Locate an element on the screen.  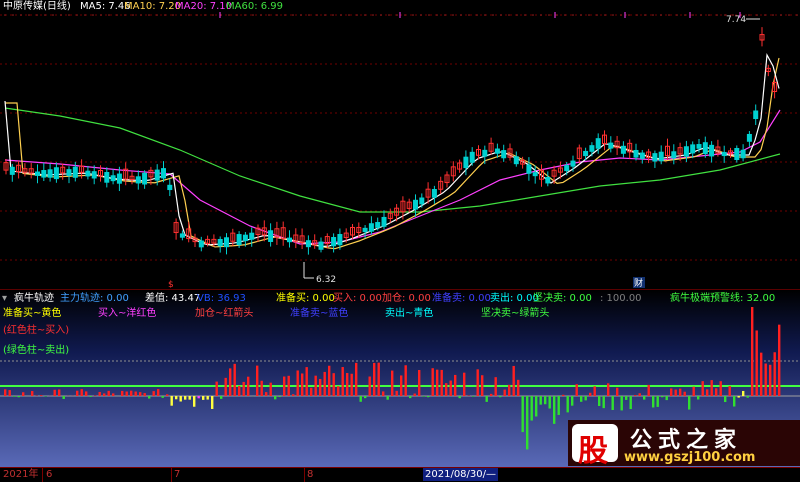
indicator-menu-icon: ▾ is located at coordinates (4, 299).